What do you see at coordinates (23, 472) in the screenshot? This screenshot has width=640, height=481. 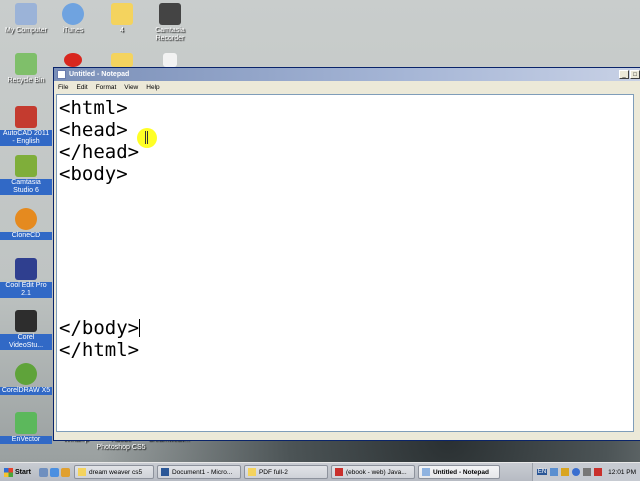 I see `start-label: Start` at bounding box center [23, 472].